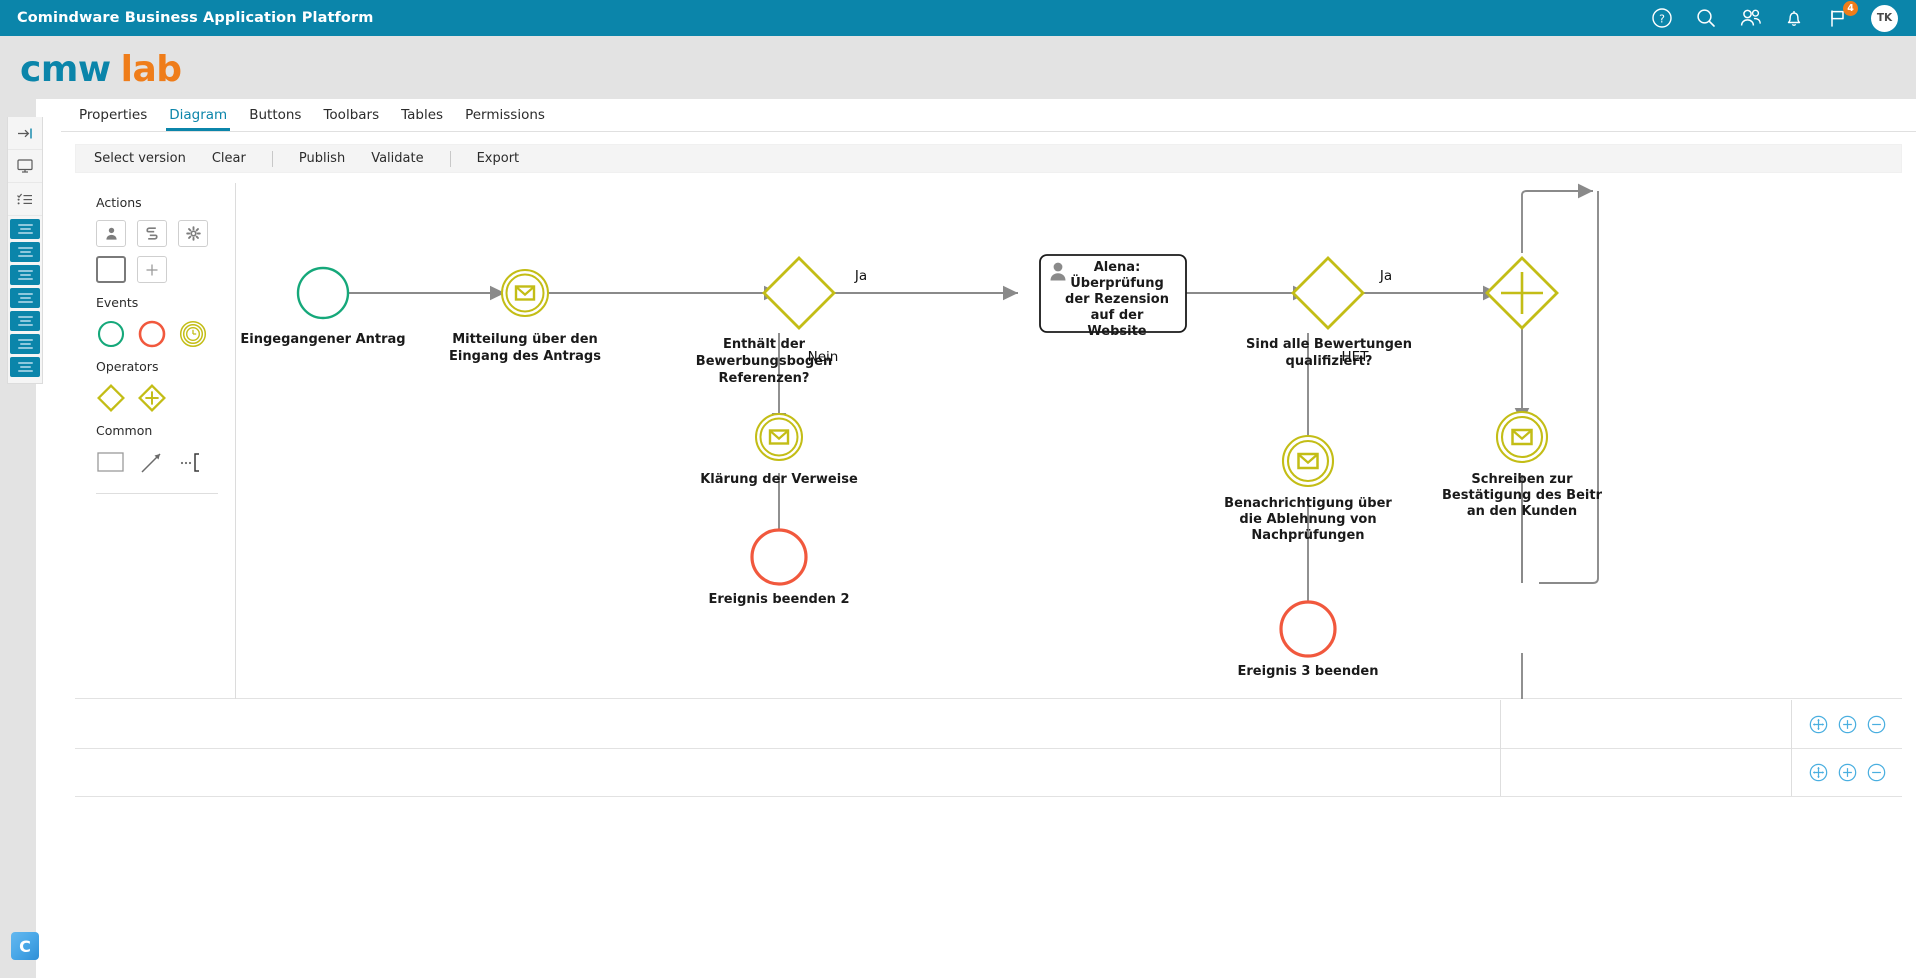 This screenshot has height=978, width=1916. What do you see at coordinates (151, 69) in the screenshot?
I see `logo-lab: lab` at bounding box center [151, 69].